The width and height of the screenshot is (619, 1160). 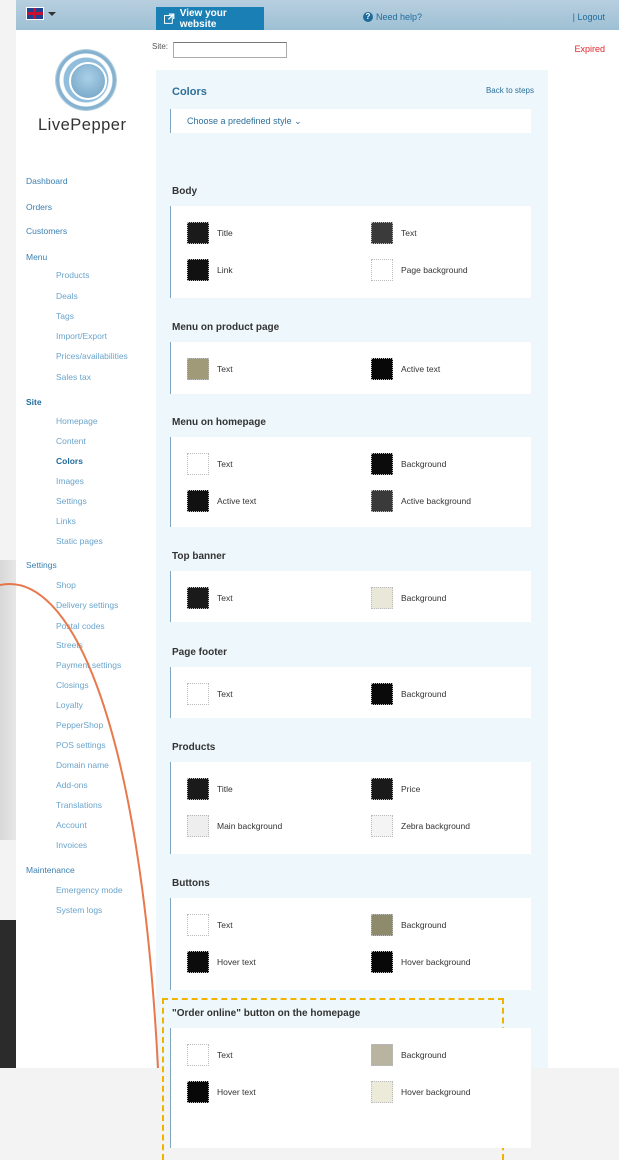 What do you see at coordinates (71, 845) in the screenshot?
I see `sidebar-item-invoices: Invoices` at bounding box center [71, 845].